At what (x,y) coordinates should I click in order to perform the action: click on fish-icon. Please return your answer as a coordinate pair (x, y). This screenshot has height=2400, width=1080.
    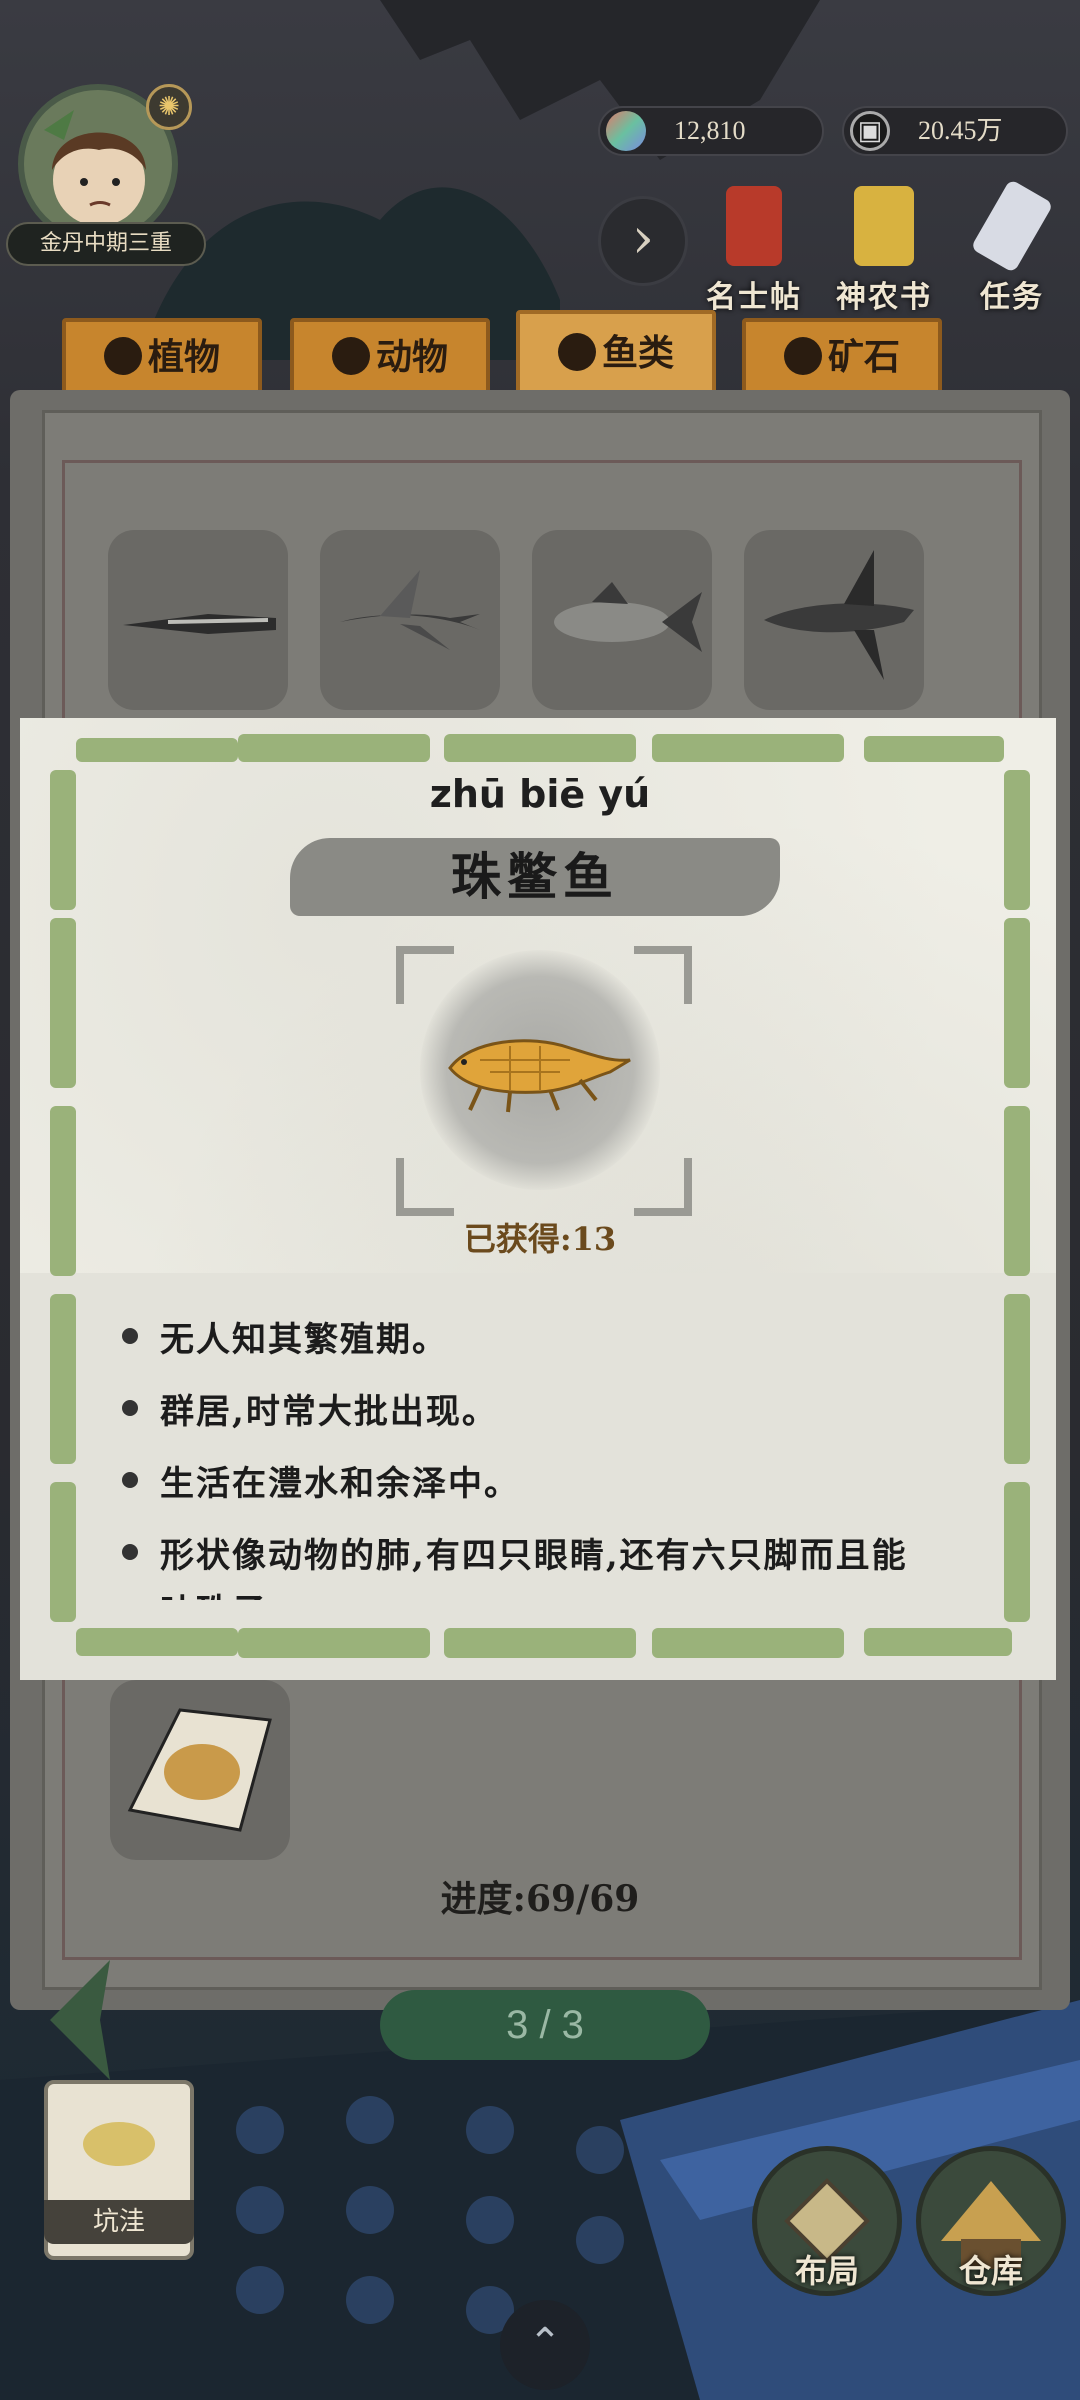
    Looking at the image, I should click on (576, 352).